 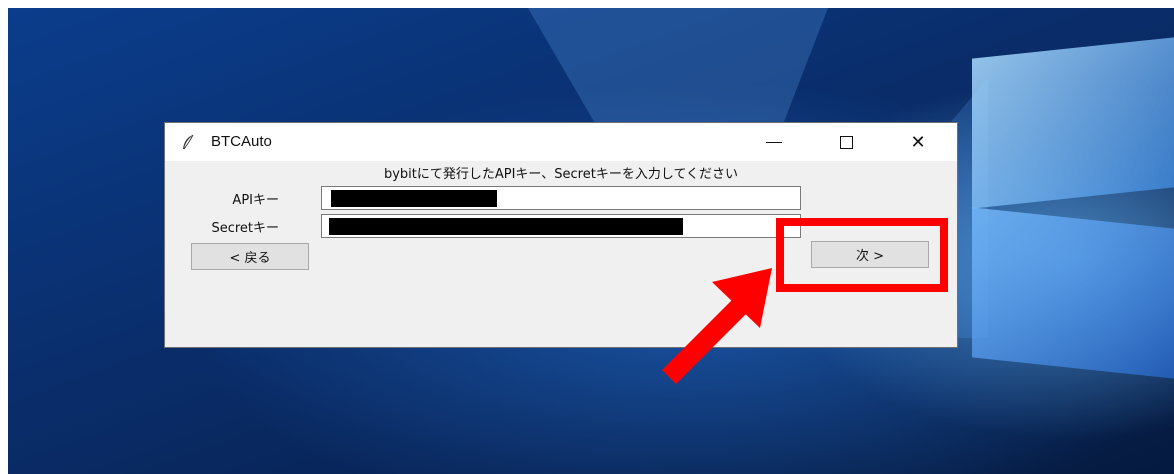 I want to click on highlight-box, so click(x=862, y=255).